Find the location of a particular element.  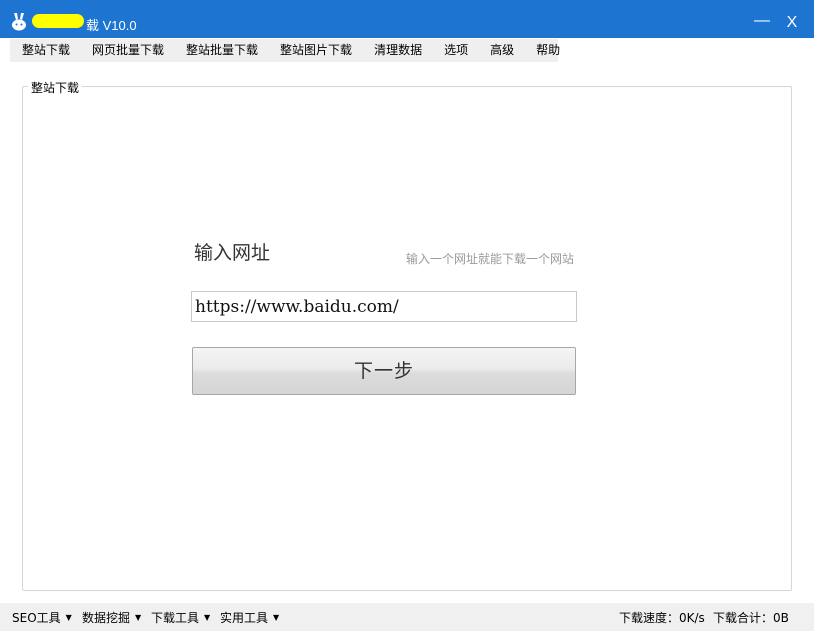

download-speed-status: 下载速度：0K/s is located at coordinates (662, 618).